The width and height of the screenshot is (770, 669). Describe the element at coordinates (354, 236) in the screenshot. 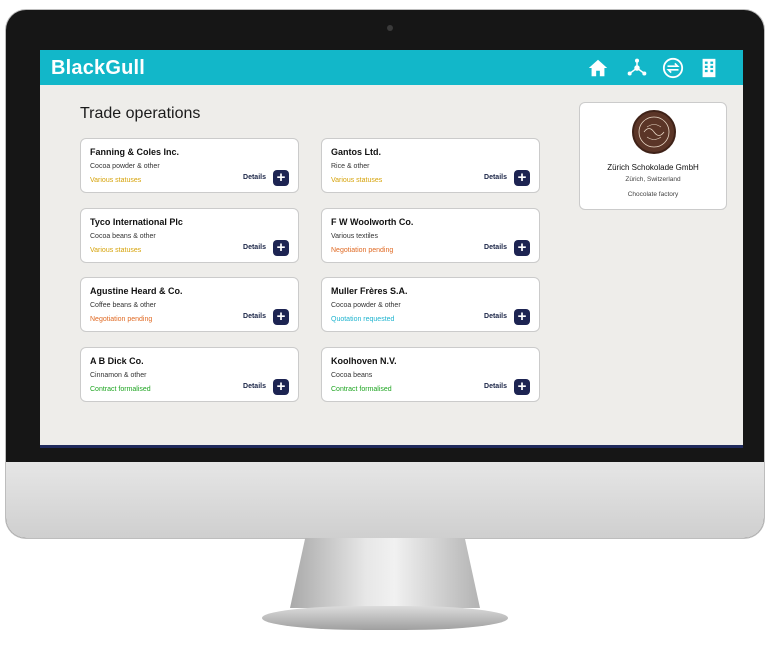

I see `goods-description: Various textiles` at that location.